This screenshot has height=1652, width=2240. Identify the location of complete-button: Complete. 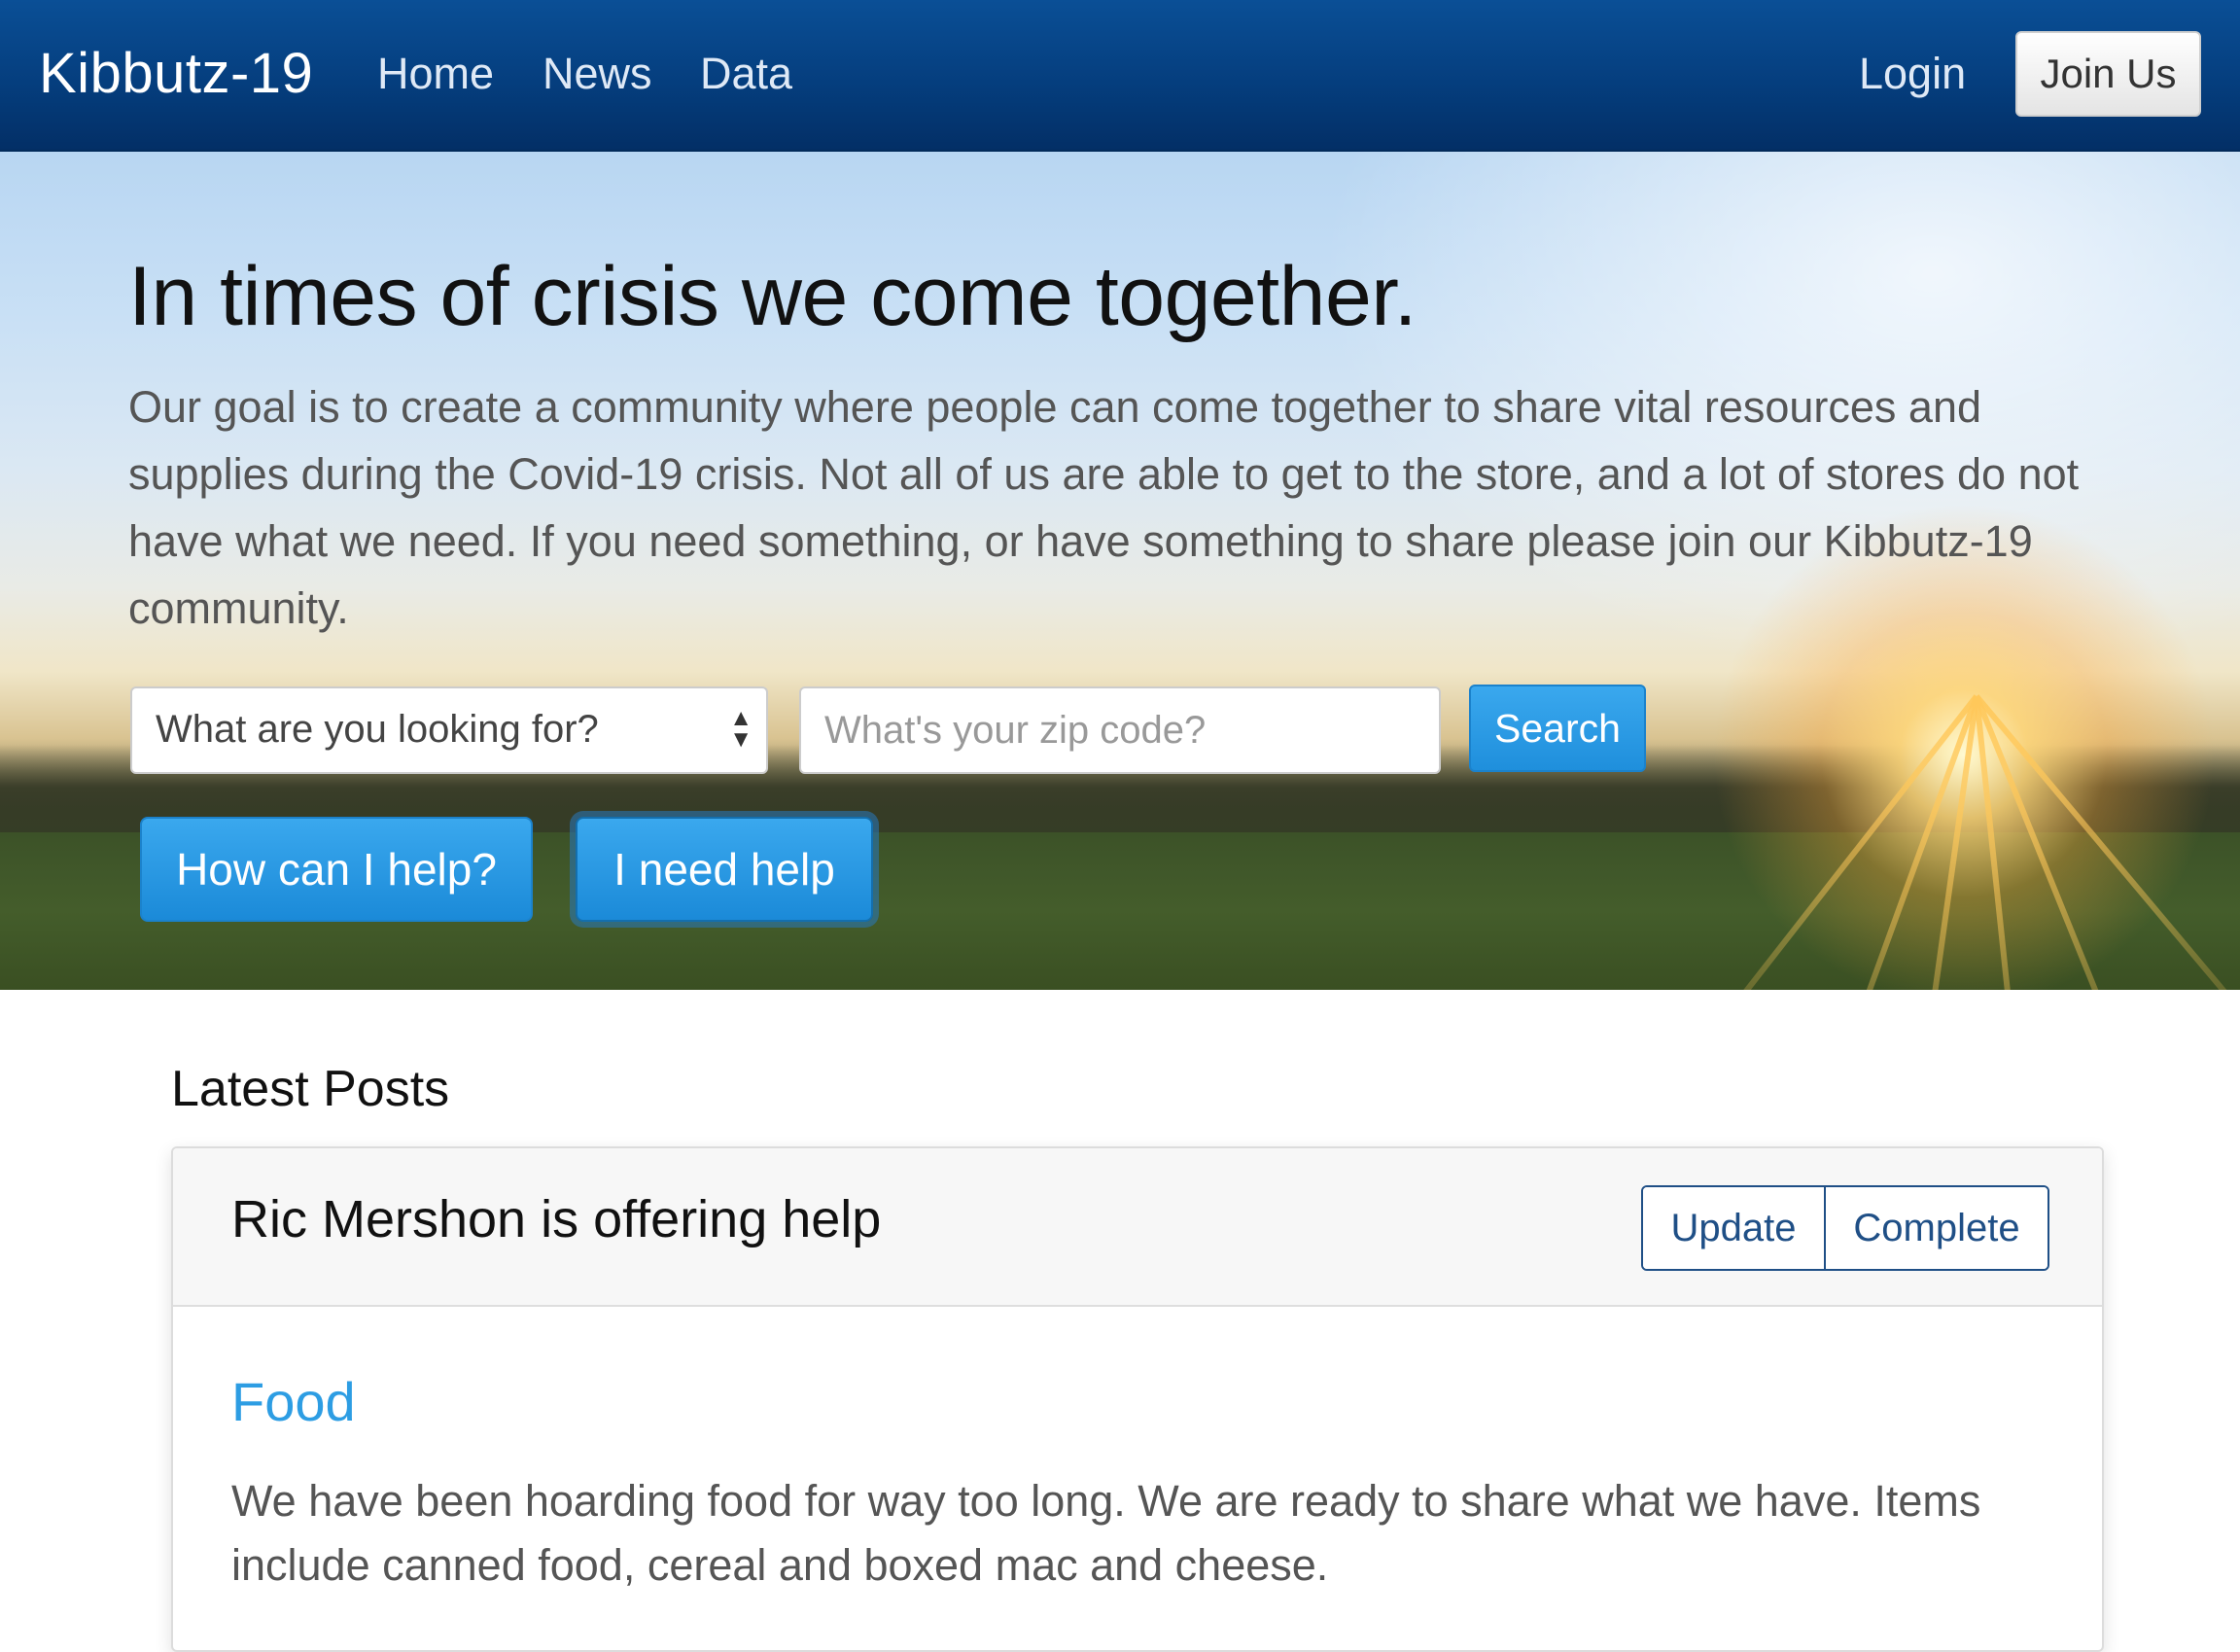
(1937, 1228).